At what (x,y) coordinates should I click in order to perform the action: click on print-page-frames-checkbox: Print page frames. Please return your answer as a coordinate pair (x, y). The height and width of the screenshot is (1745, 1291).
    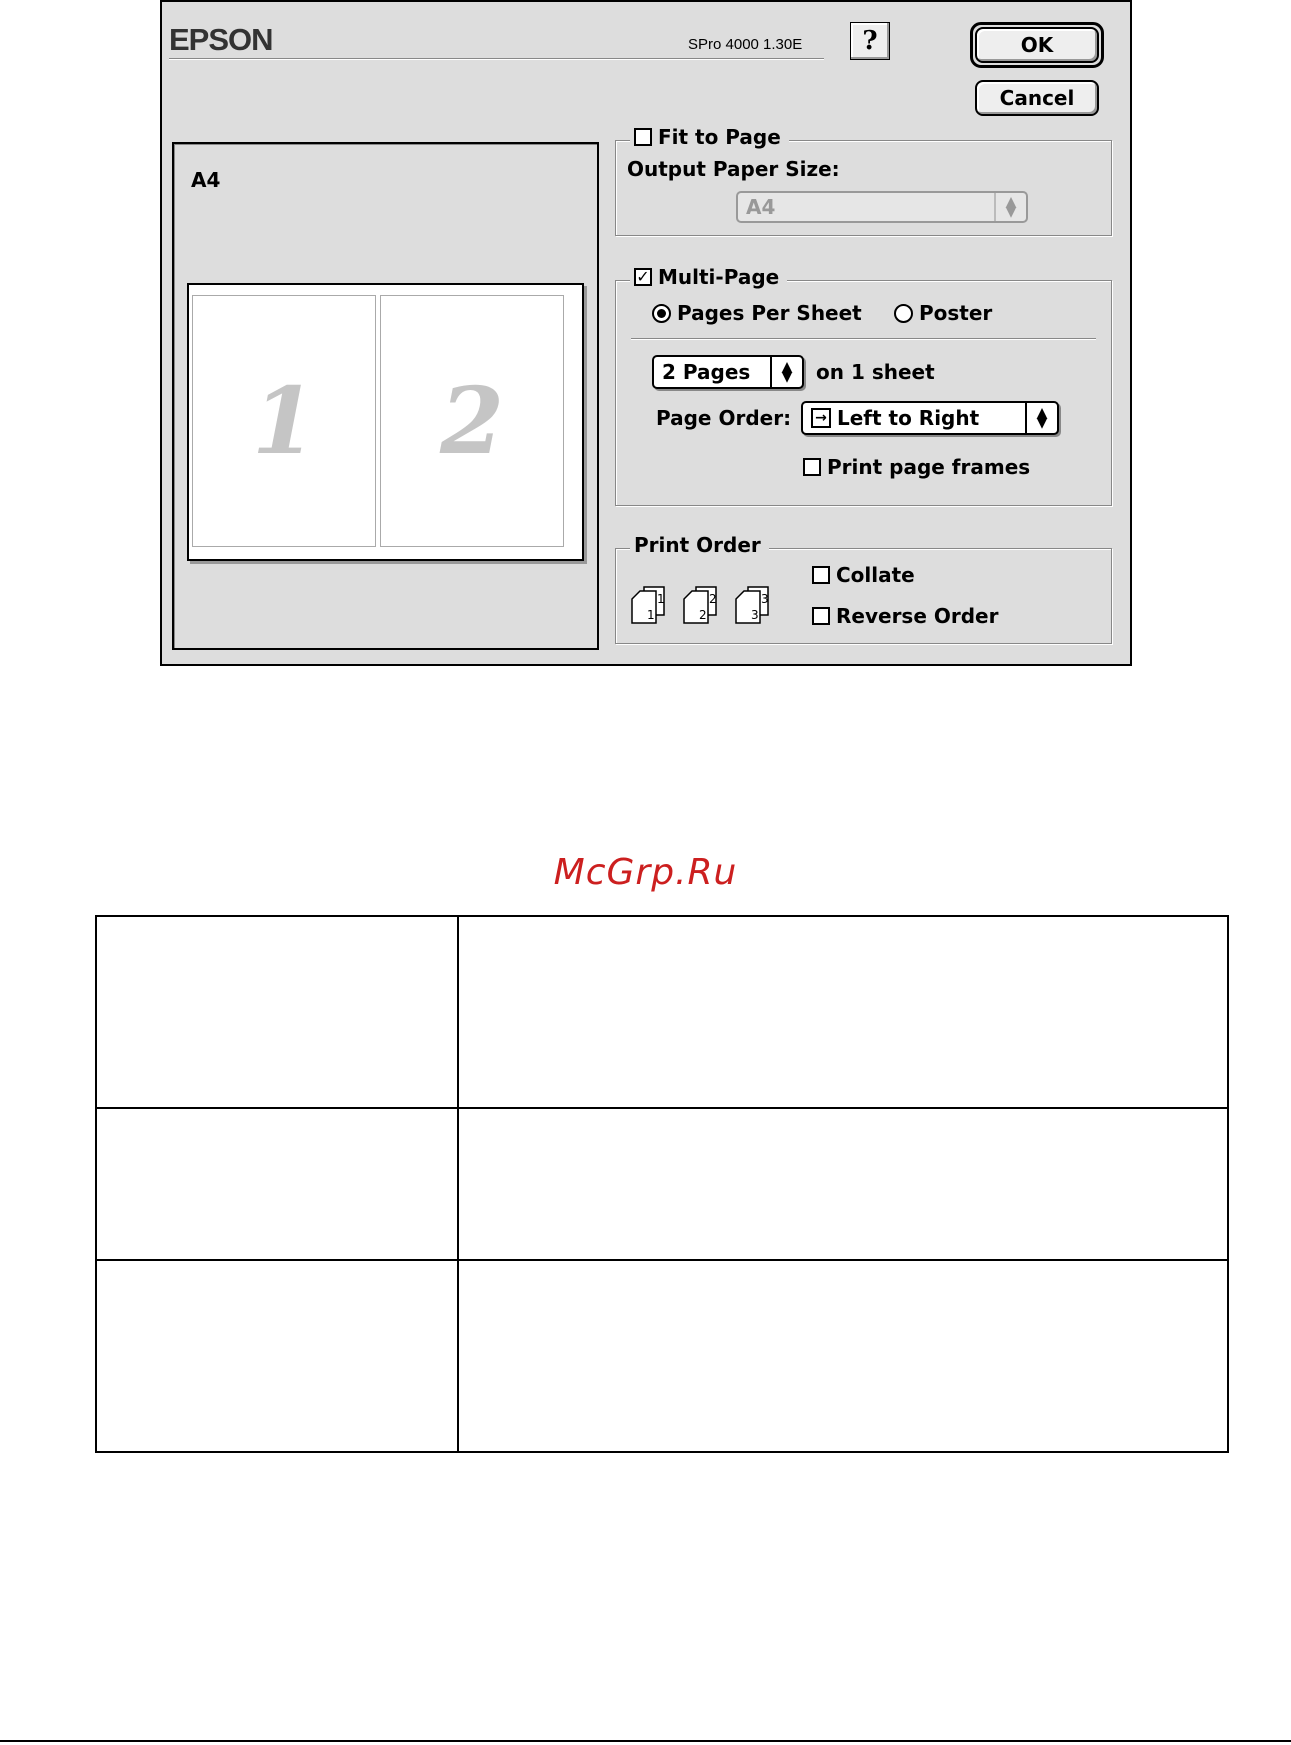
    Looking at the image, I should click on (916, 467).